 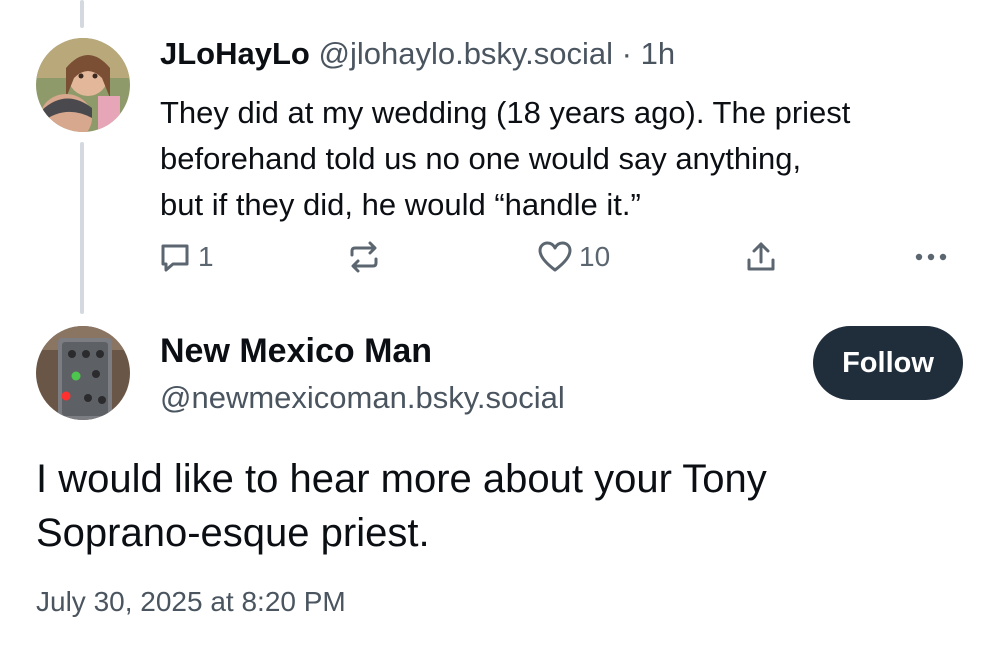 What do you see at coordinates (400, 204) in the screenshot?
I see `post-text-line: but if they did, he would “handle it.”` at bounding box center [400, 204].